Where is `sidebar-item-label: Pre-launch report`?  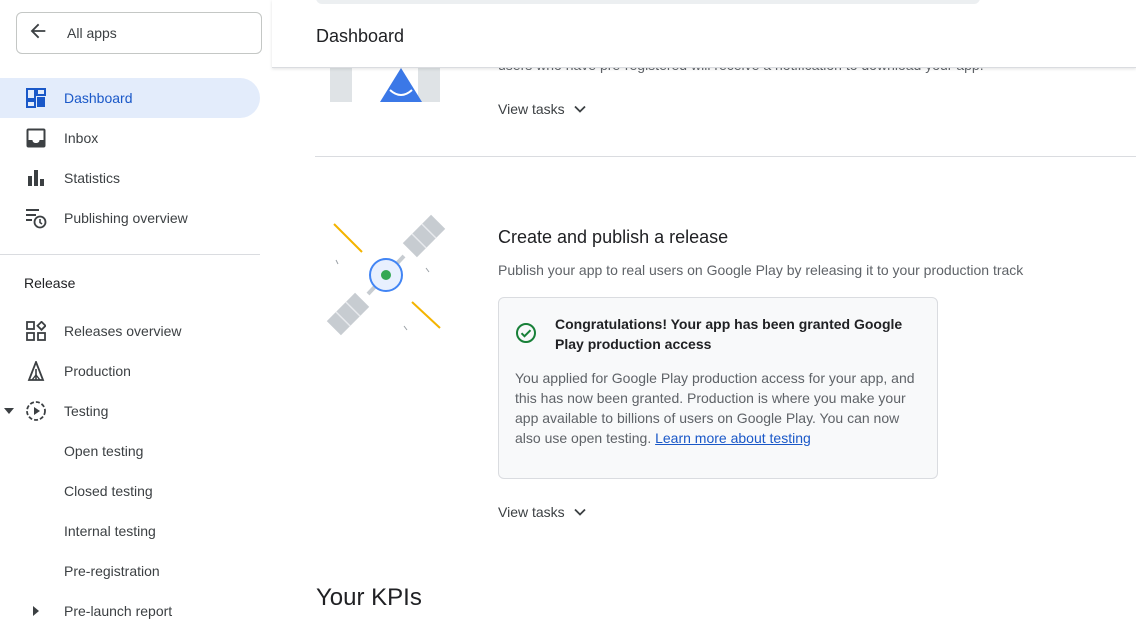
sidebar-item-label: Pre-launch report is located at coordinates (118, 611).